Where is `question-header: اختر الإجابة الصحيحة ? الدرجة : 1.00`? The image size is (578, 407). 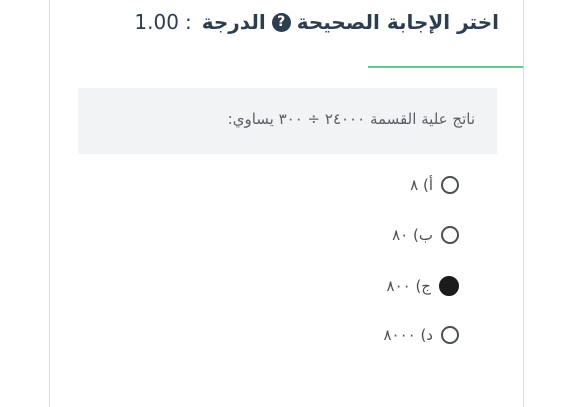 question-header: اختر الإجابة الصحيحة ? الدرجة : 1.00 is located at coordinates (316, 22).